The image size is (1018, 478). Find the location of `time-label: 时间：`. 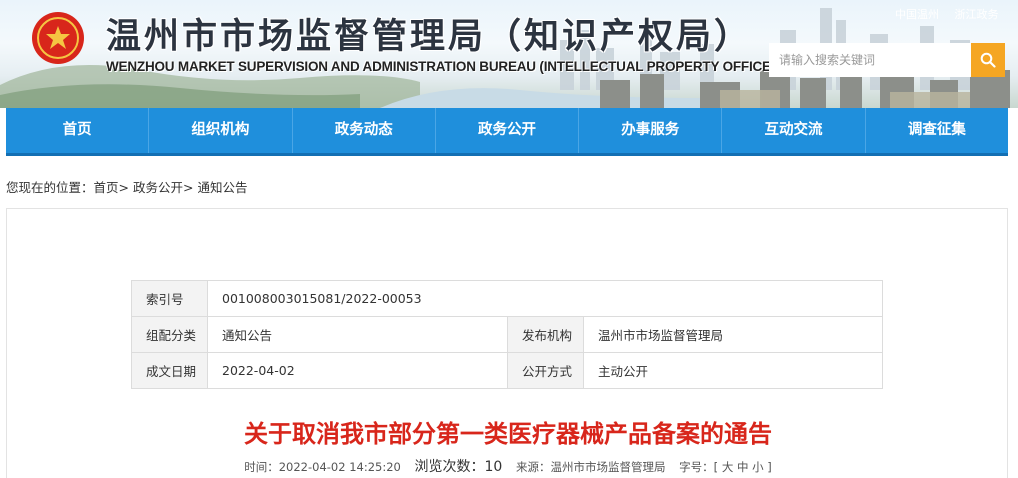

time-label: 时间： is located at coordinates (261, 467).